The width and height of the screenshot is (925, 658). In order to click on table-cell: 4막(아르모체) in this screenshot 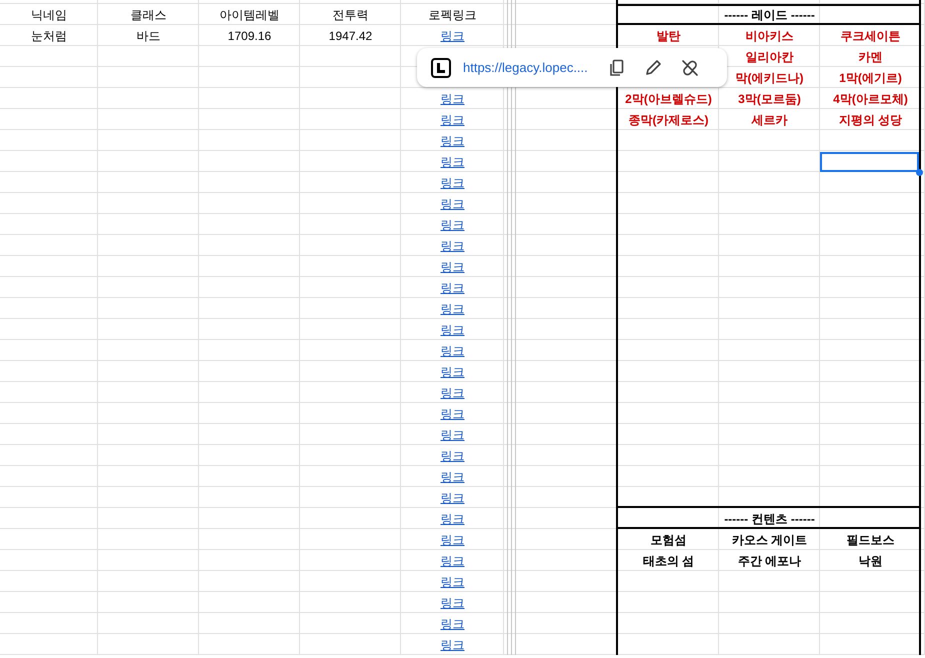, I will do `click(870, 98)`.